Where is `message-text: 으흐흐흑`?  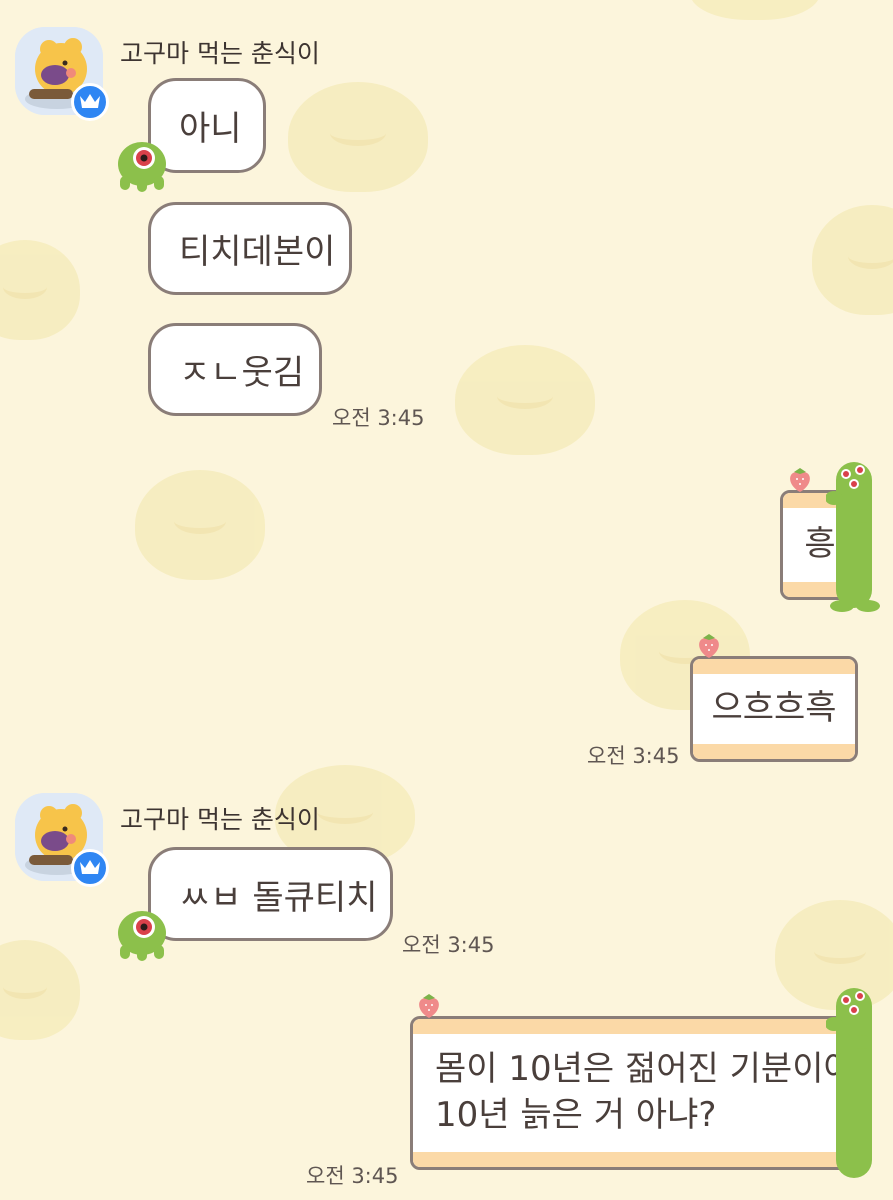 message-text: 으흐흐흑 is located at coordinates (774, 708).